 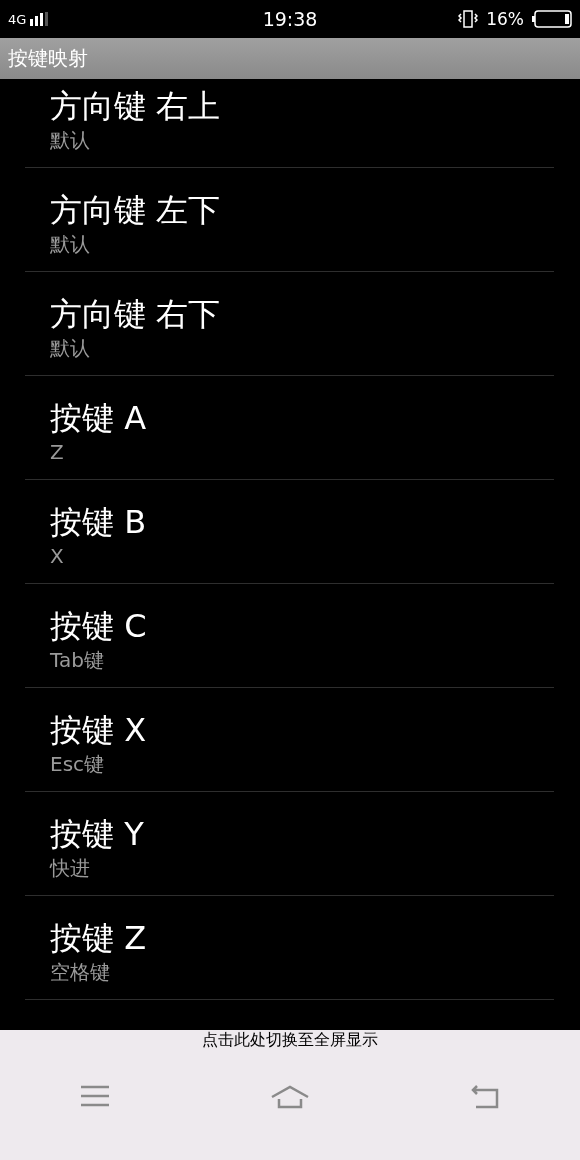 I want to click on item-value: Tab键, so click(x=77, y=660).